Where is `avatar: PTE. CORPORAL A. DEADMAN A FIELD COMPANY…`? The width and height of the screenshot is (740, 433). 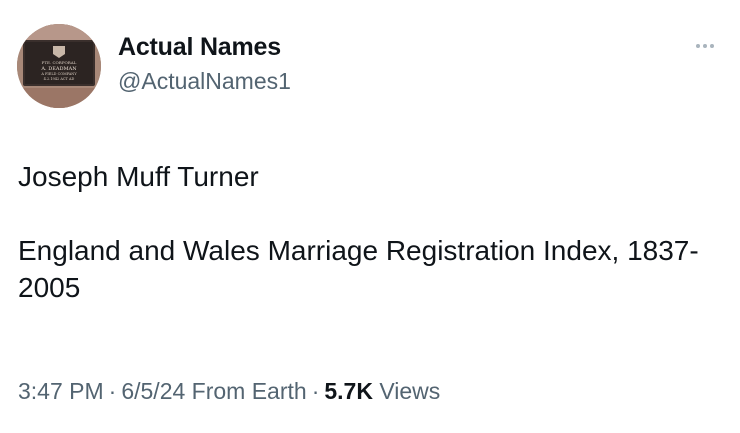
avatar: PTE. CORPORAL A. DEADMAN A FIELD COMPANY… is located at coordinates (59, 66).